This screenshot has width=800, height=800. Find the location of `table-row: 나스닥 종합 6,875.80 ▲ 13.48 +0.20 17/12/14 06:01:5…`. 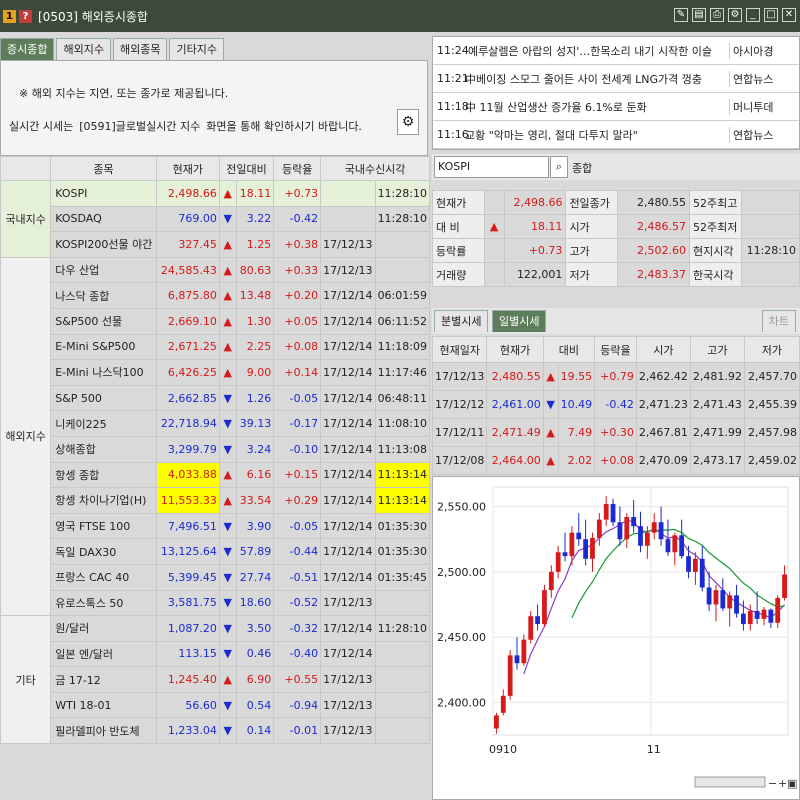

table-row: 나스닥 종합 6,875.80 ▲ 13.48 +0.20 17/12/14 06:01:5… is located at coordinates (216, 295).